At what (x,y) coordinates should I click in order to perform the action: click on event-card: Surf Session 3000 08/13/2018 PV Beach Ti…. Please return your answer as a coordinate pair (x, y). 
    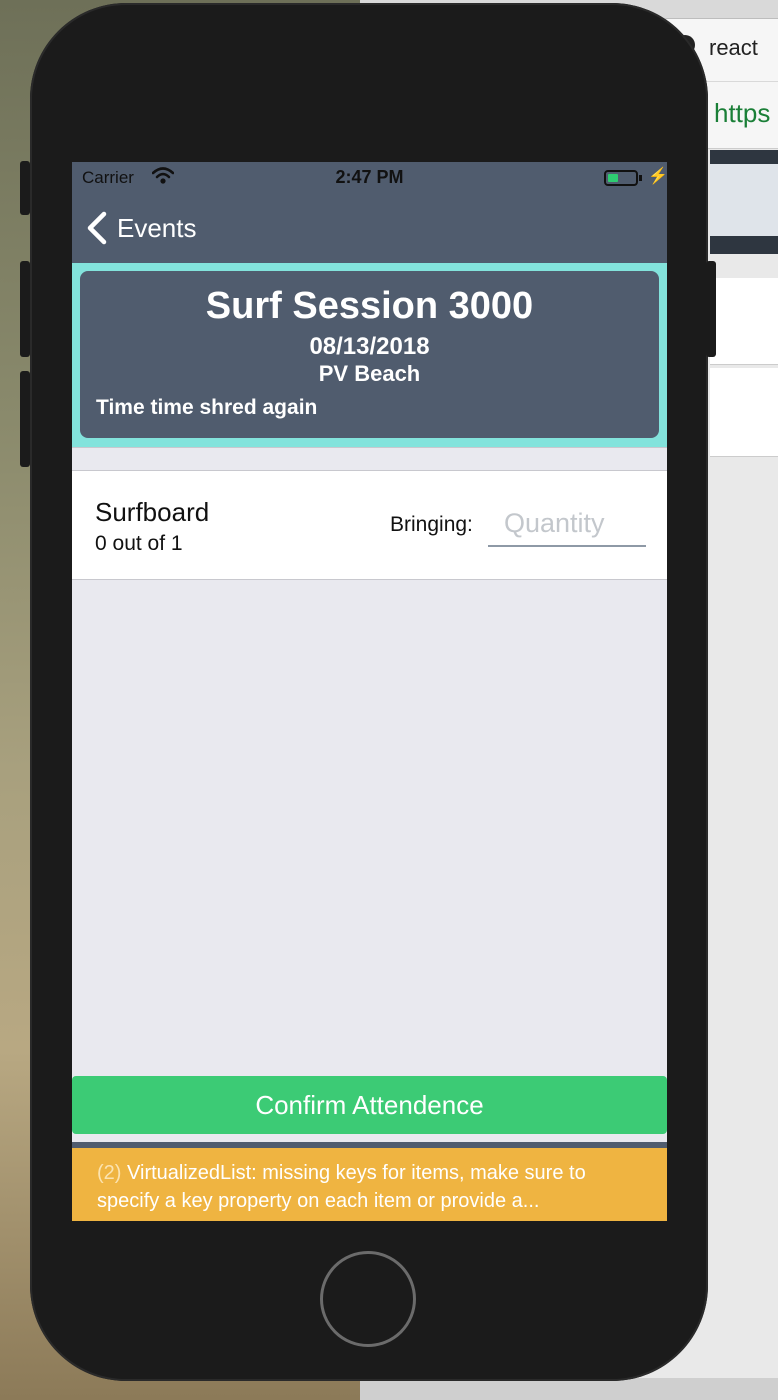
    Looking at the image, I should click on (369, 354).